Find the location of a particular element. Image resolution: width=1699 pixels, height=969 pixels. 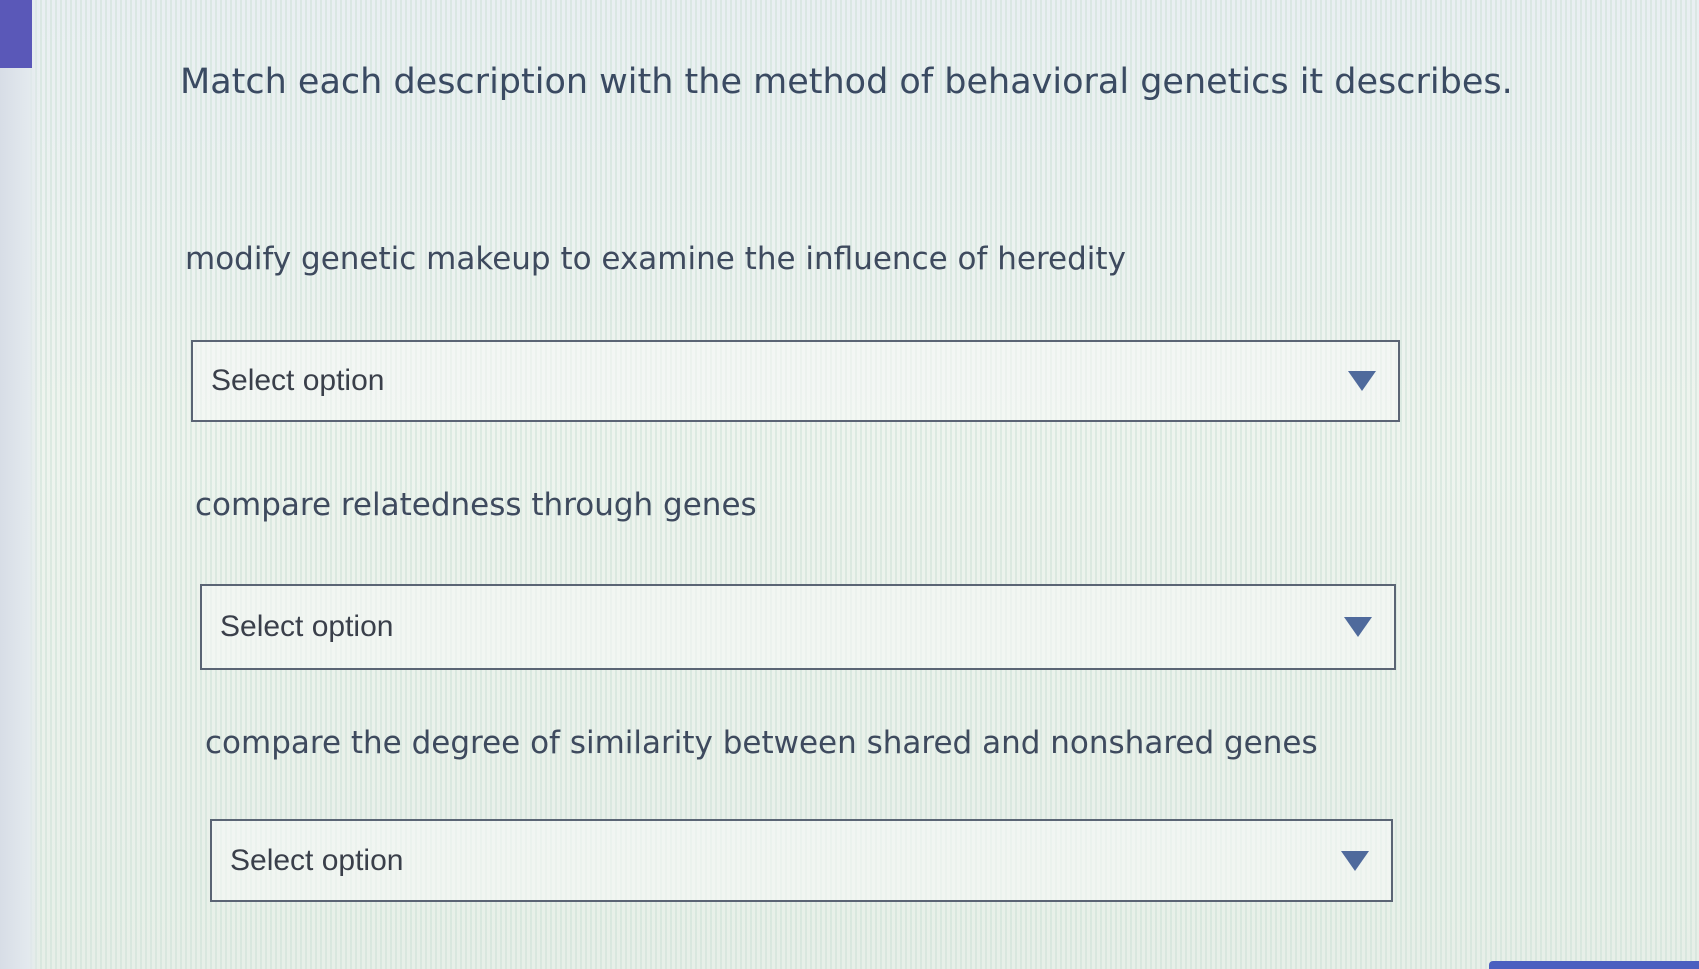

select-option-dropdown-2: Select option is located at coordinates (798, 627).